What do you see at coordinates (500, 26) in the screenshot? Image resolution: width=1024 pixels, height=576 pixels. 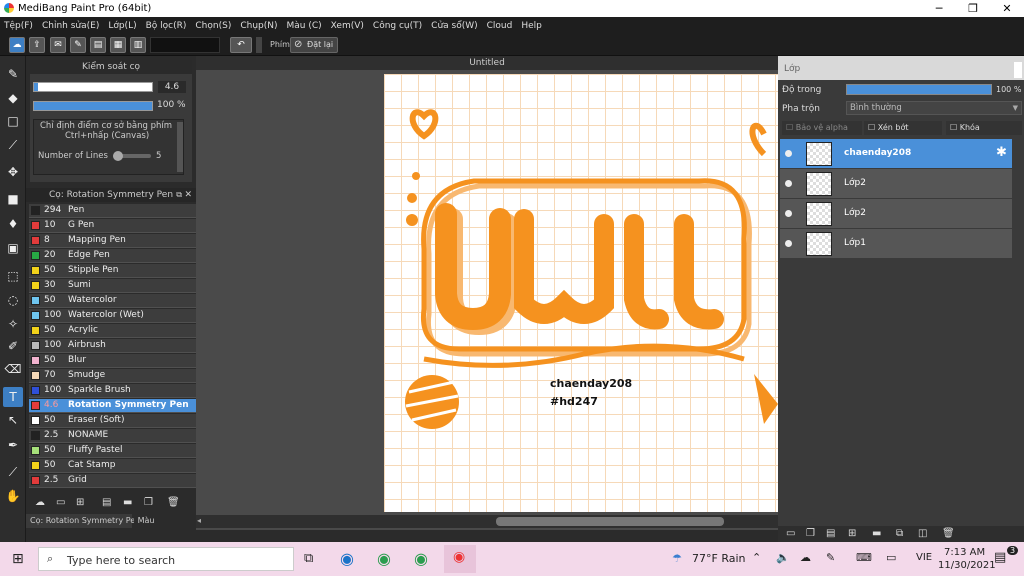 I see `menu-cloud: Cloud` at bounding box center [500, 26].